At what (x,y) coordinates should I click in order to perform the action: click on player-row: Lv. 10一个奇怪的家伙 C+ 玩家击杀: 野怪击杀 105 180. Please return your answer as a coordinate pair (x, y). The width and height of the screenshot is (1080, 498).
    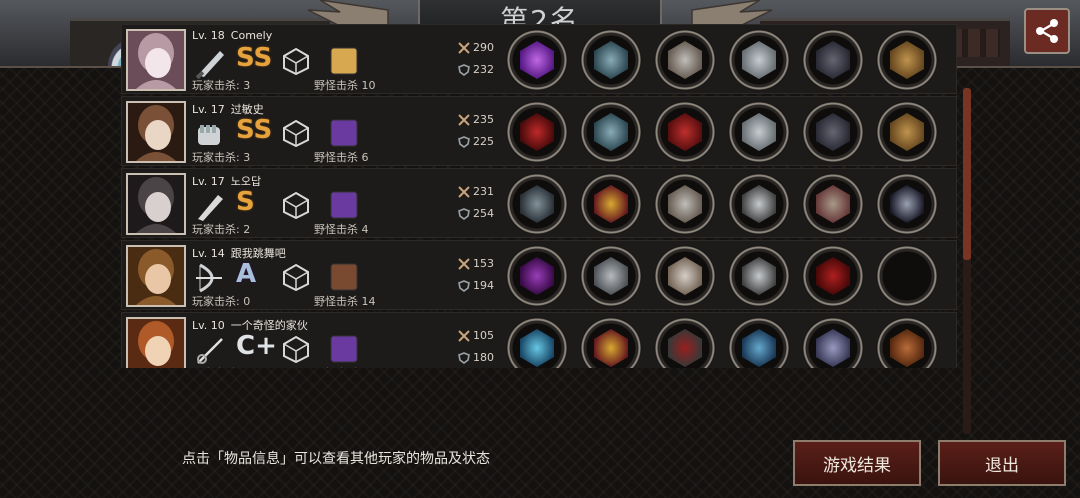
    Looking at the image, I should click on (539, 340).